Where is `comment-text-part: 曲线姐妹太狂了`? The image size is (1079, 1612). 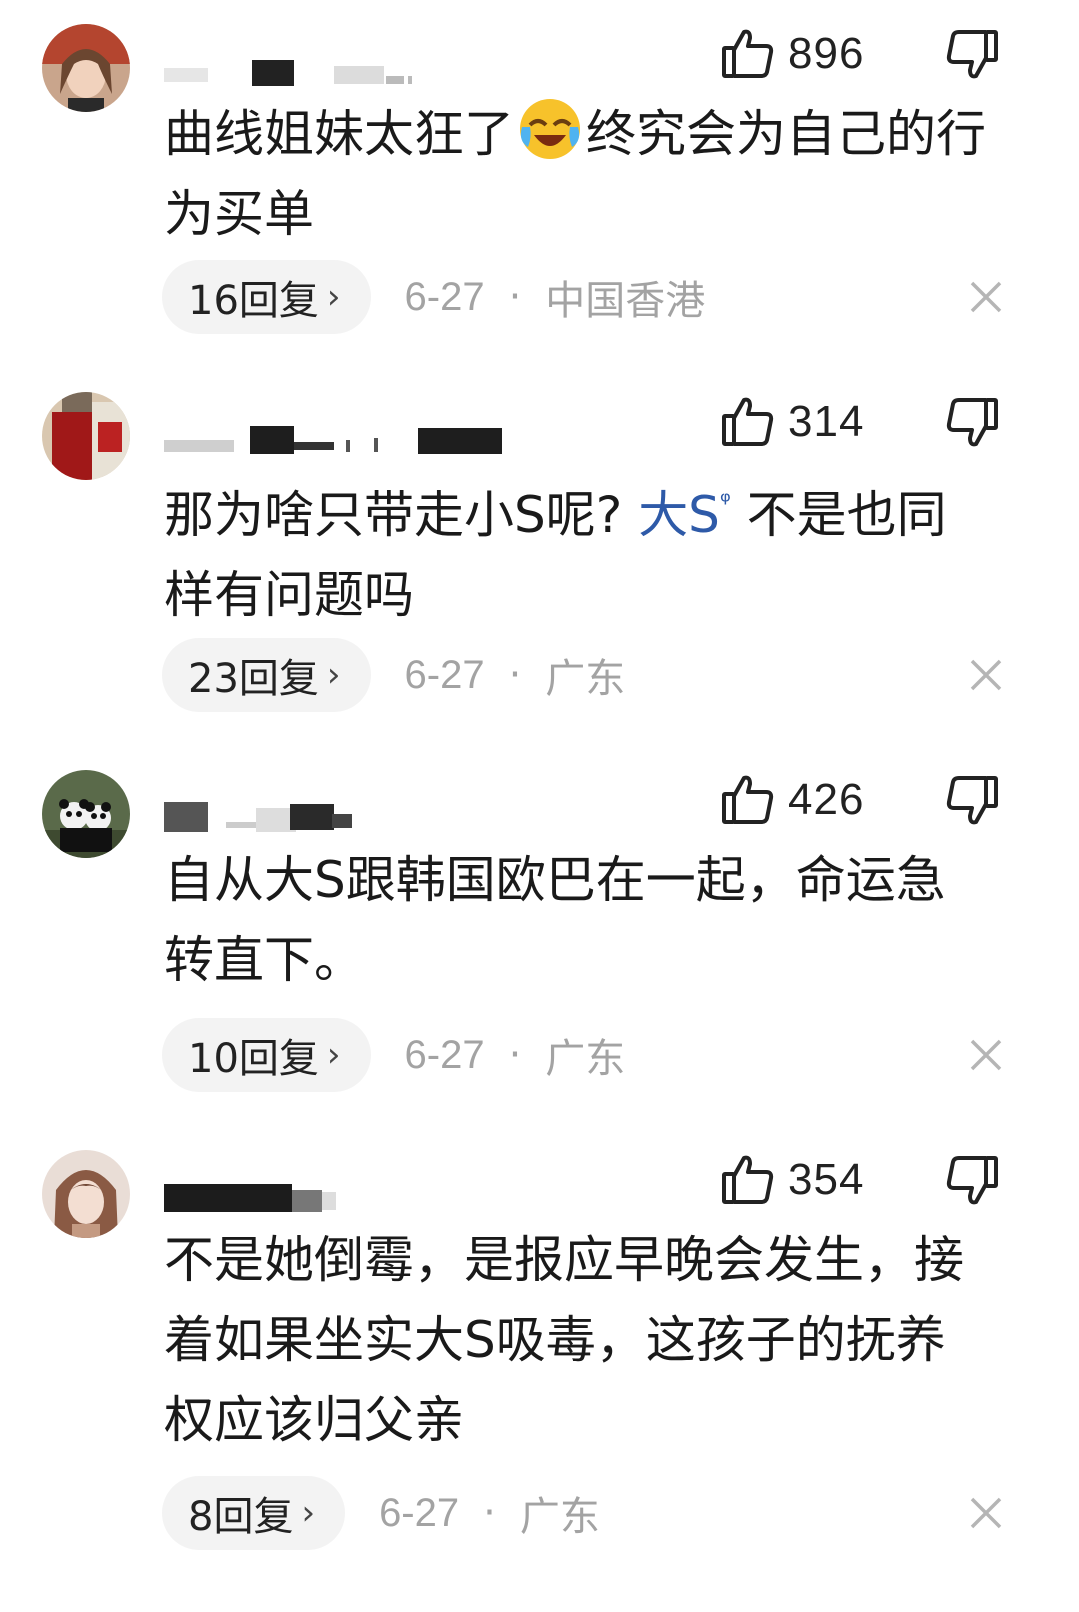
comment-text-part: 曲线姐妹太狂了 is located at coordinates (339, 134).